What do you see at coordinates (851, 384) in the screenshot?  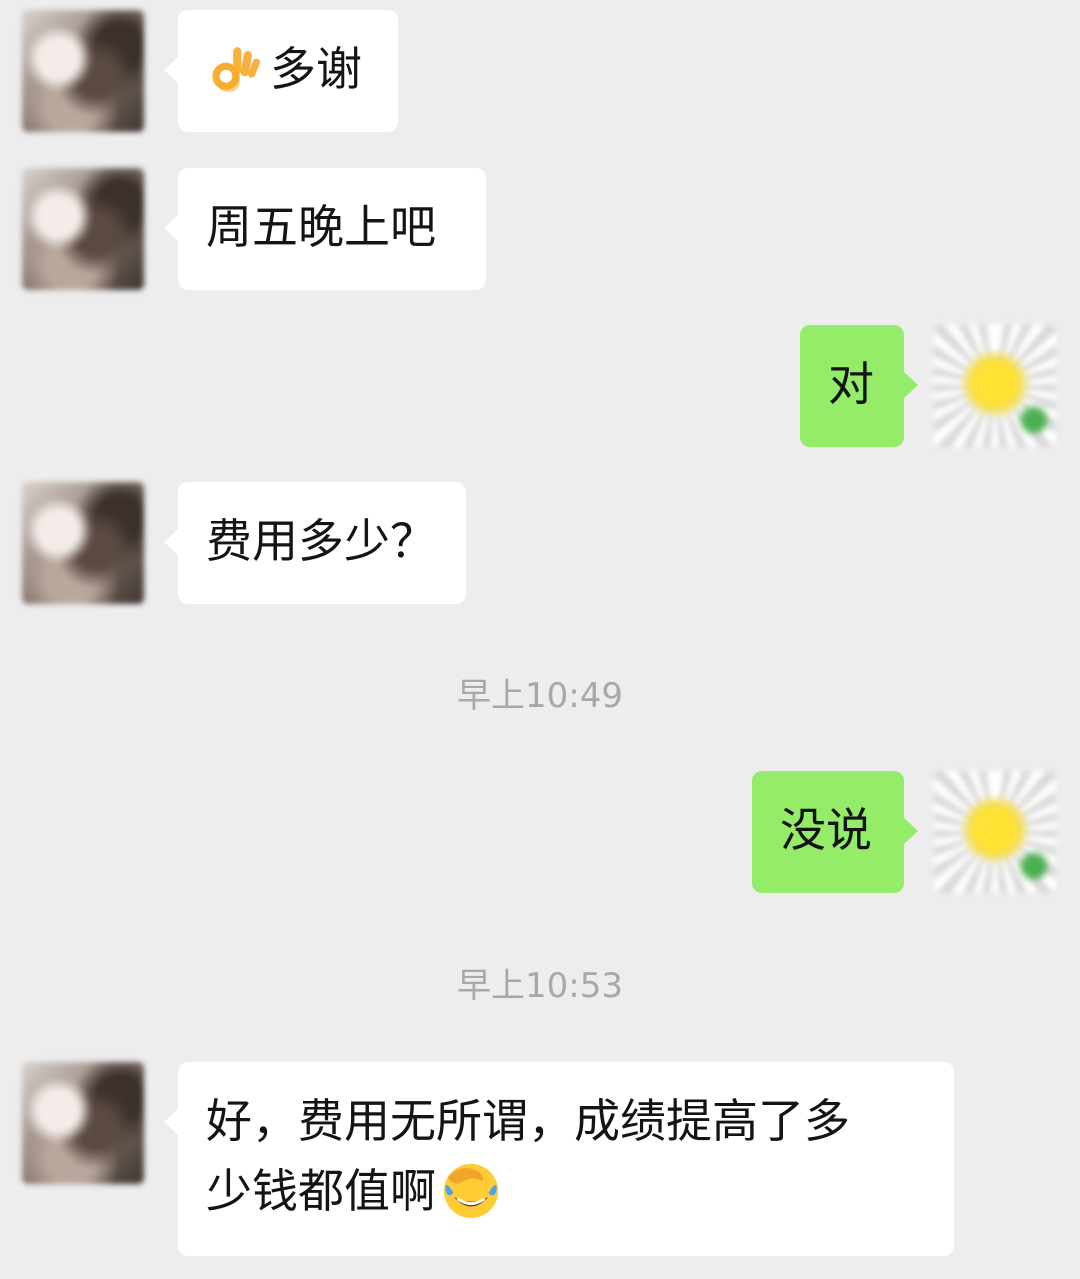 I see `message-text: 对` at bounding box center [851, 384].